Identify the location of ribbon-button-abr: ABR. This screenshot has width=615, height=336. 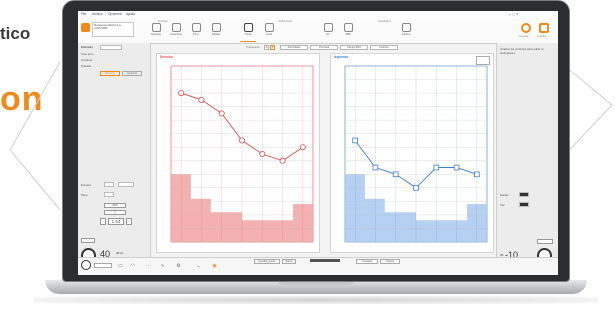
(348, 31).